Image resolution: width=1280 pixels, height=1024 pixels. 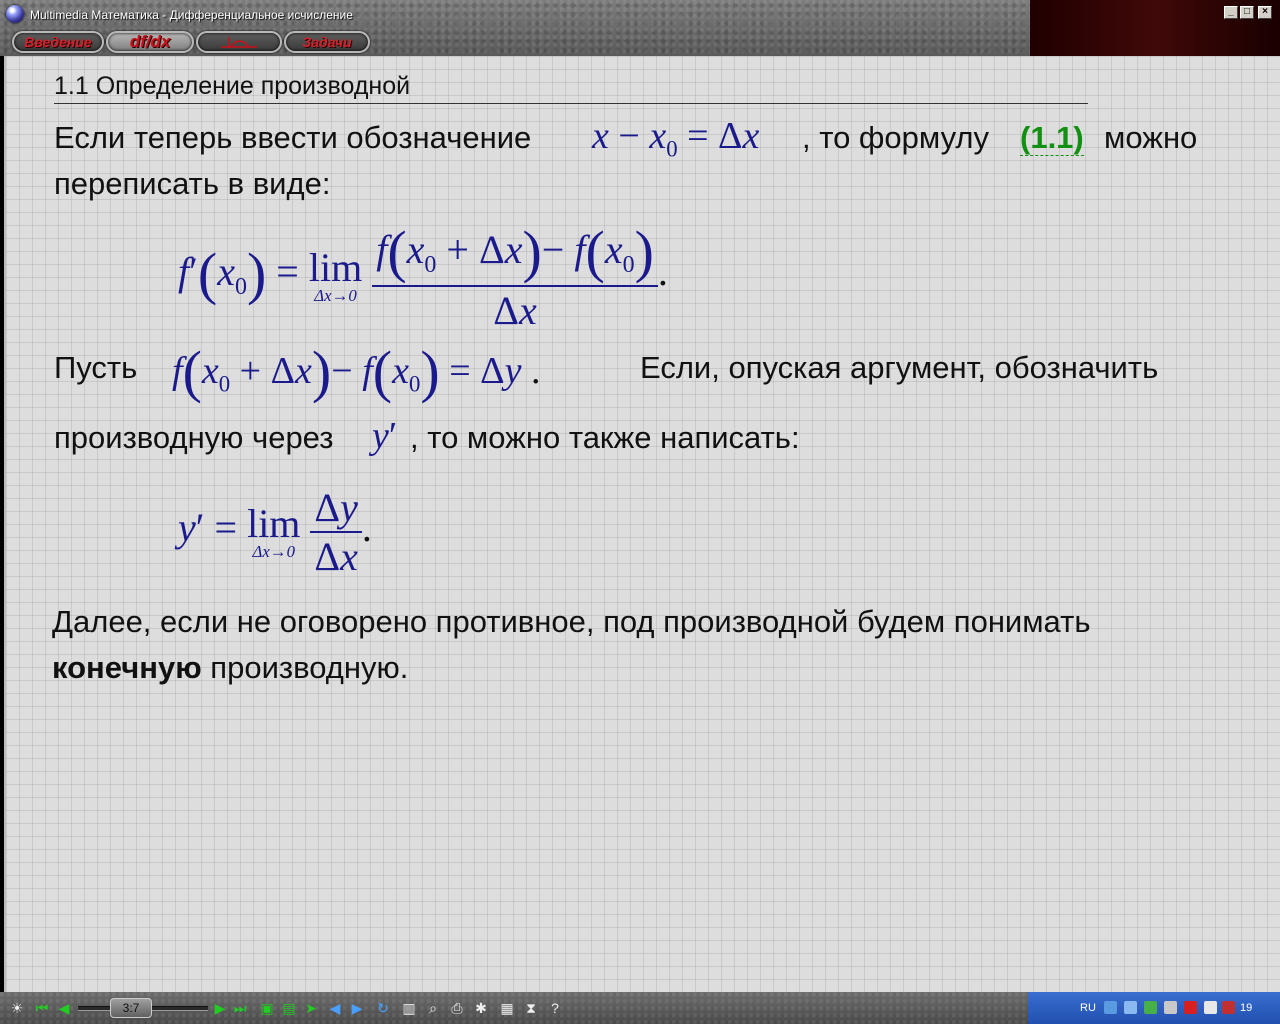 I want to click on tab-tasks: Задачи, so click(x=327, y=42).